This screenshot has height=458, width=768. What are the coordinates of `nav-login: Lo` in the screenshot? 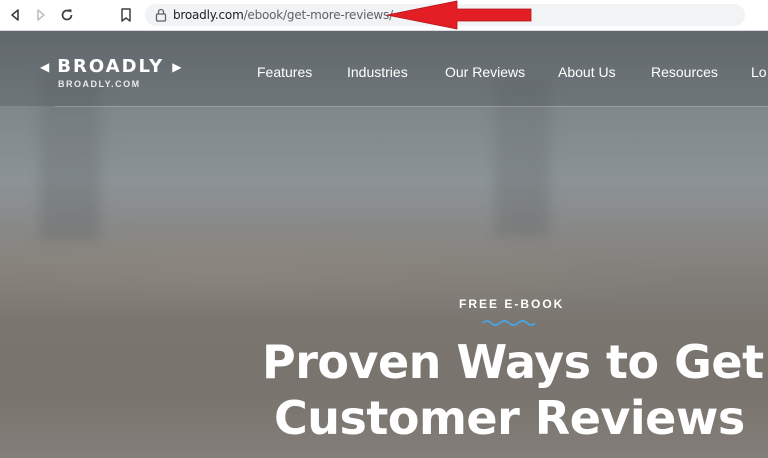 It's located at (759, 72).